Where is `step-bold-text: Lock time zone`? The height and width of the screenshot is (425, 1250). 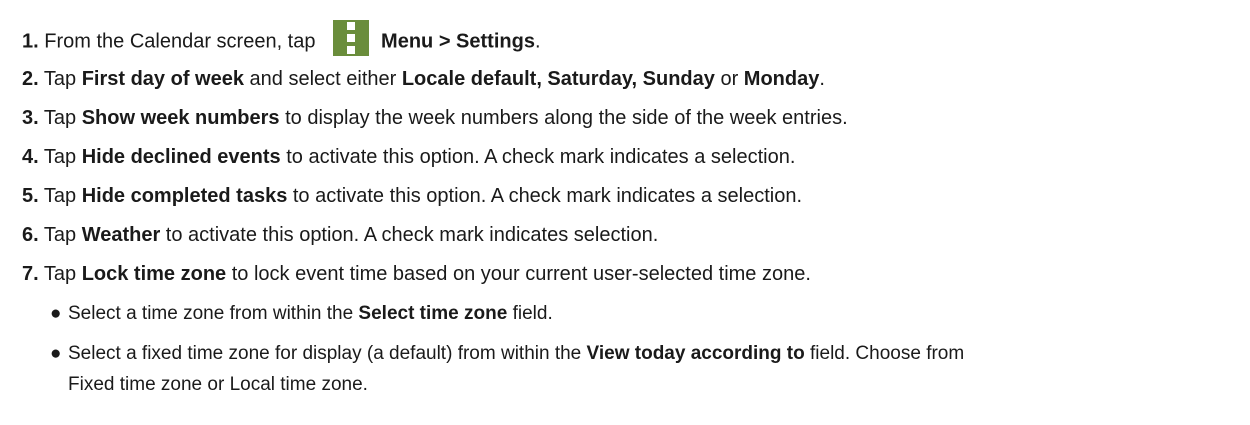
step-bold-text: Lock time zone is located at coordinates (154, 274).